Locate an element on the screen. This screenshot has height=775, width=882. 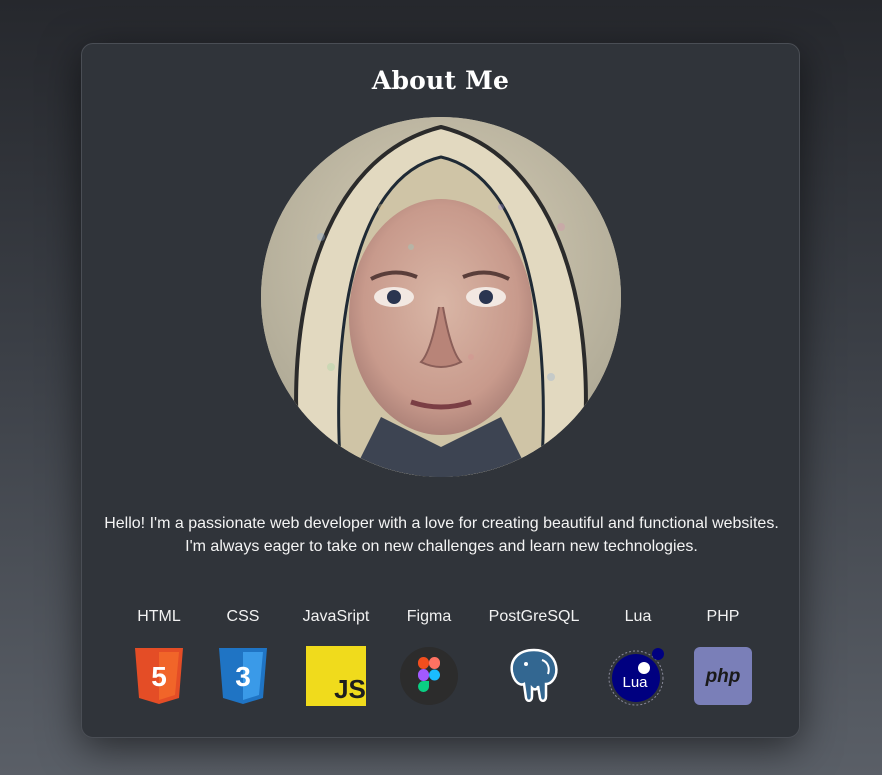
php-icon: php is located at coordinates (723, 676).